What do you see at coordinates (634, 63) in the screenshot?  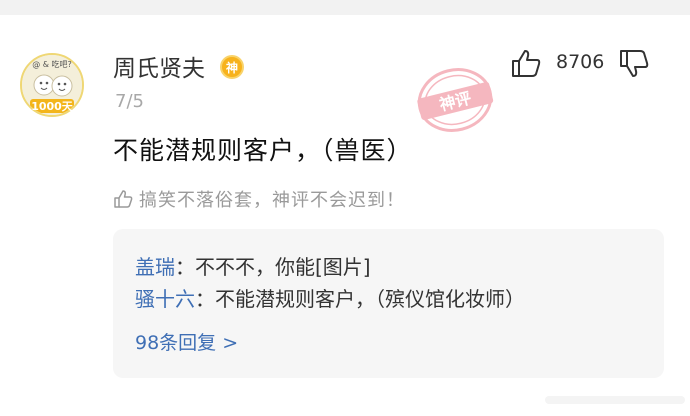 I see `thumbs-down-icon` at bounding box center [634, 63].